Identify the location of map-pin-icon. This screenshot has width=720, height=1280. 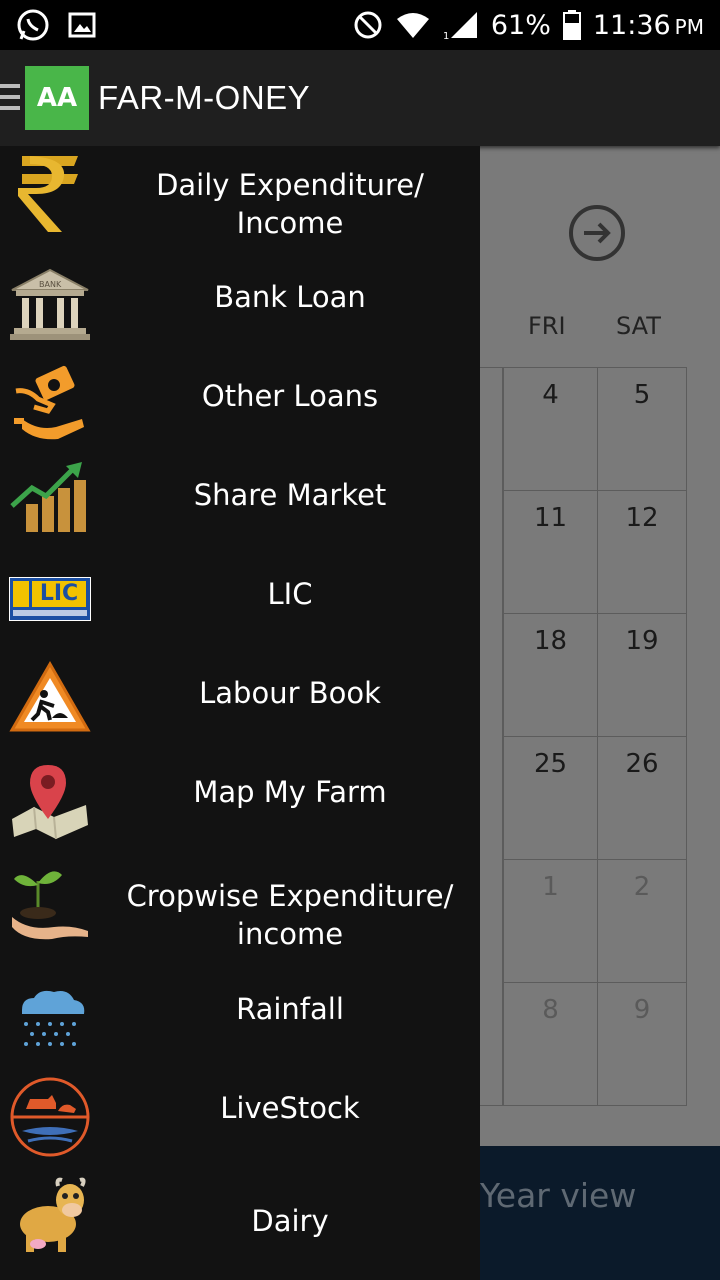
(50, 802).